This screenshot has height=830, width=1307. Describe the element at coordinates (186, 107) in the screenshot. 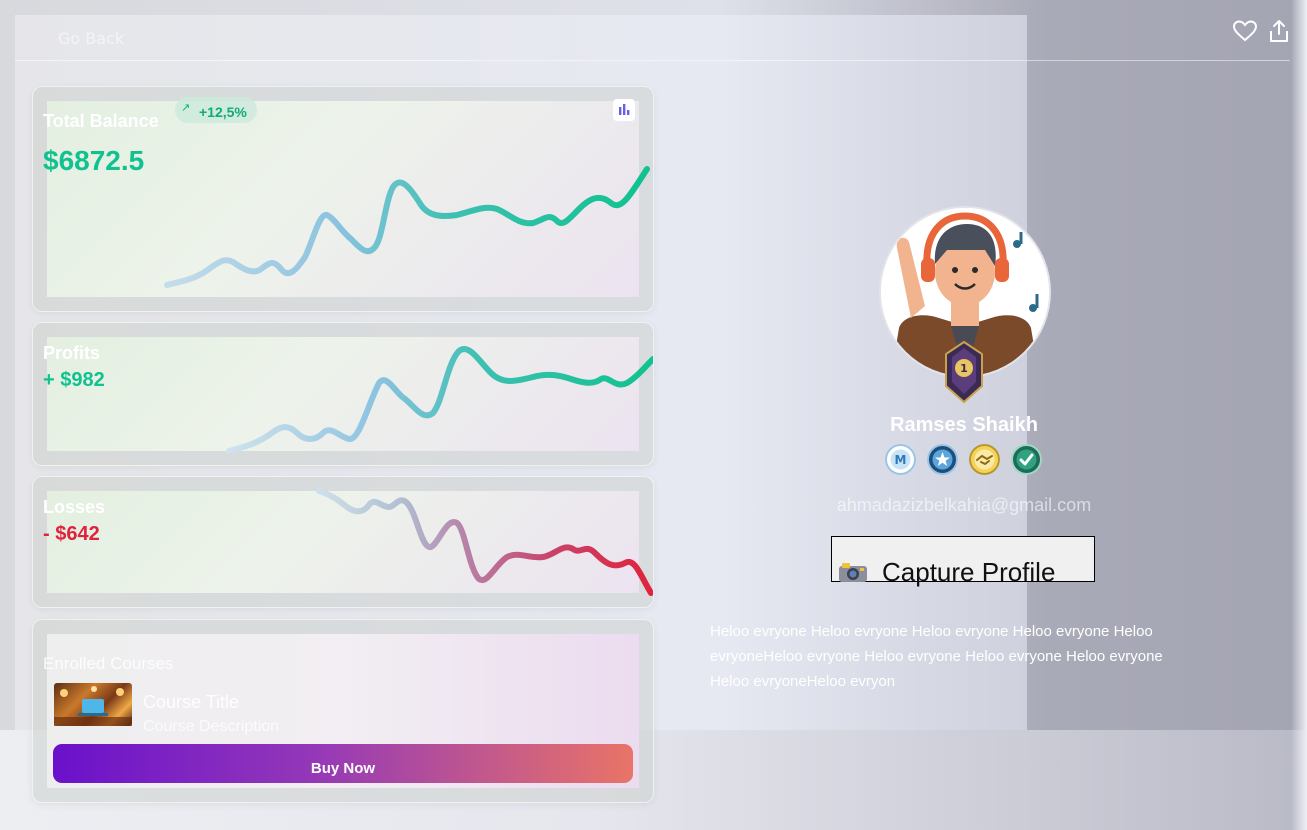

I see `trend-up-icon: ↗` at that location.